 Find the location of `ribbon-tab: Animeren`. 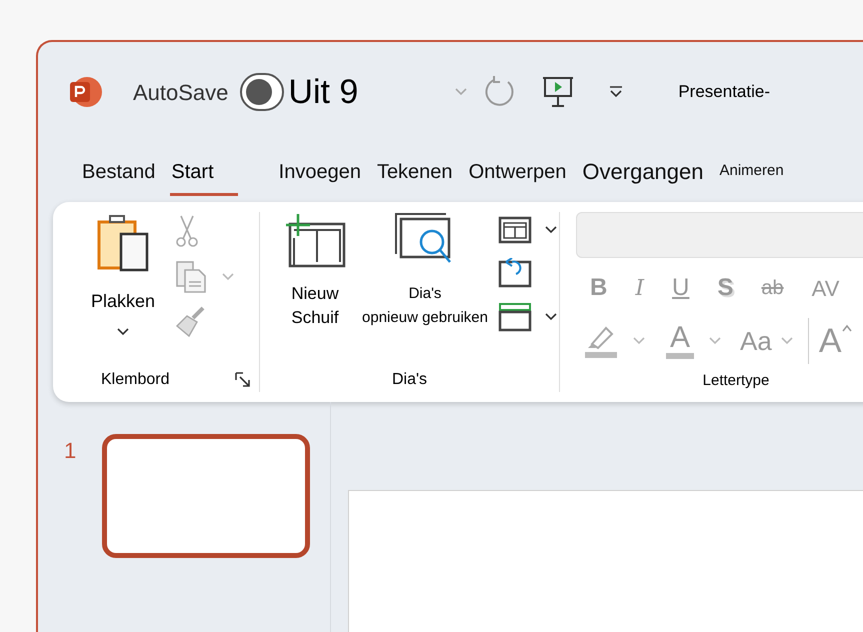

ribbon-tab: Animeren is located at coordinates (751, 172).